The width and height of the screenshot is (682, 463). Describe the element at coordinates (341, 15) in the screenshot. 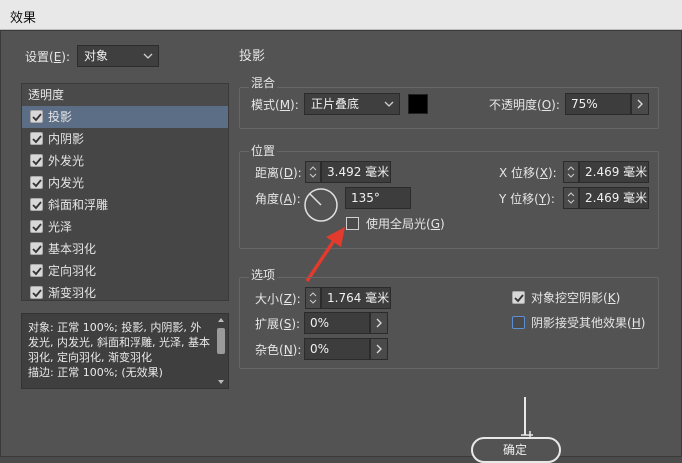

I see `title-bar: 效果` at that location.